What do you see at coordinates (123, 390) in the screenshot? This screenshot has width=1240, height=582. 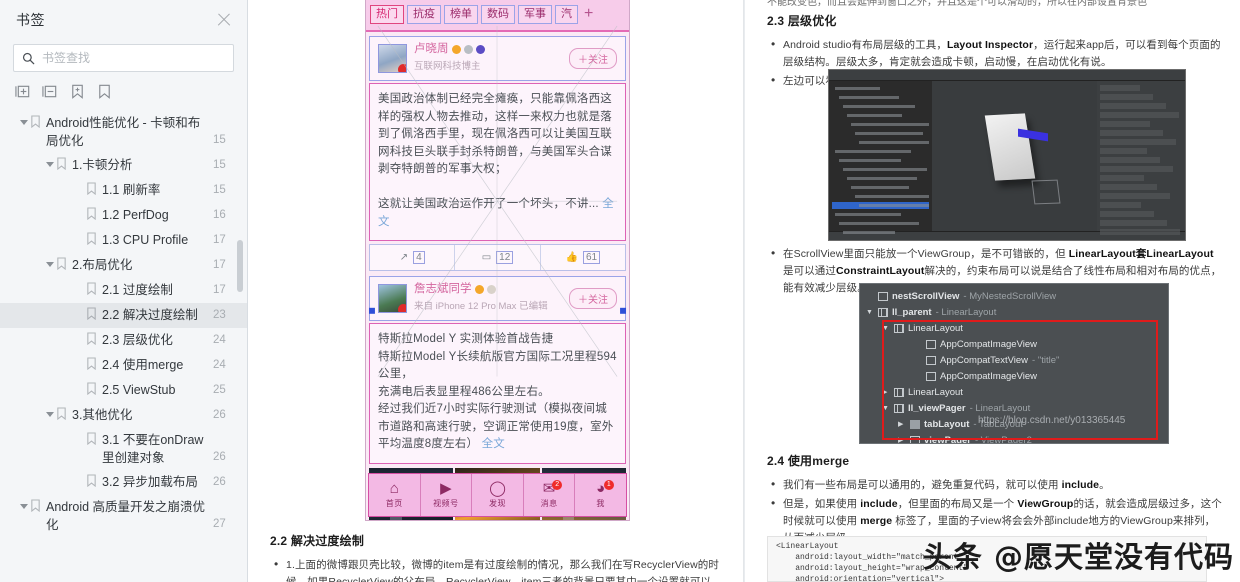 I see `bookmark-tree-item: 2.5 ViewStub 25` at bounding box center [123, 390].